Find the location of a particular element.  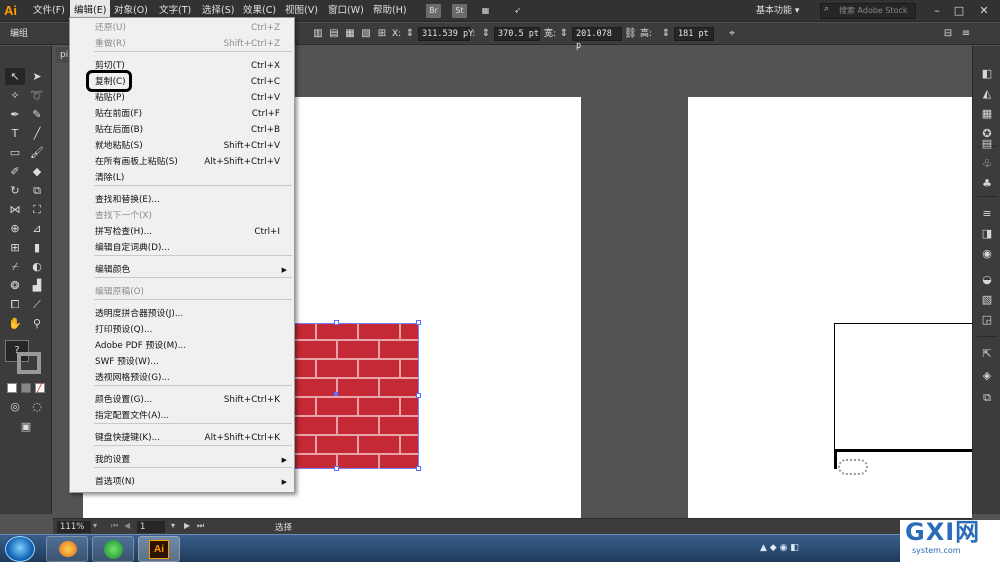

menu-item: 拼写检查(H)... Ctrl+I is located at coordinates (182, 232).